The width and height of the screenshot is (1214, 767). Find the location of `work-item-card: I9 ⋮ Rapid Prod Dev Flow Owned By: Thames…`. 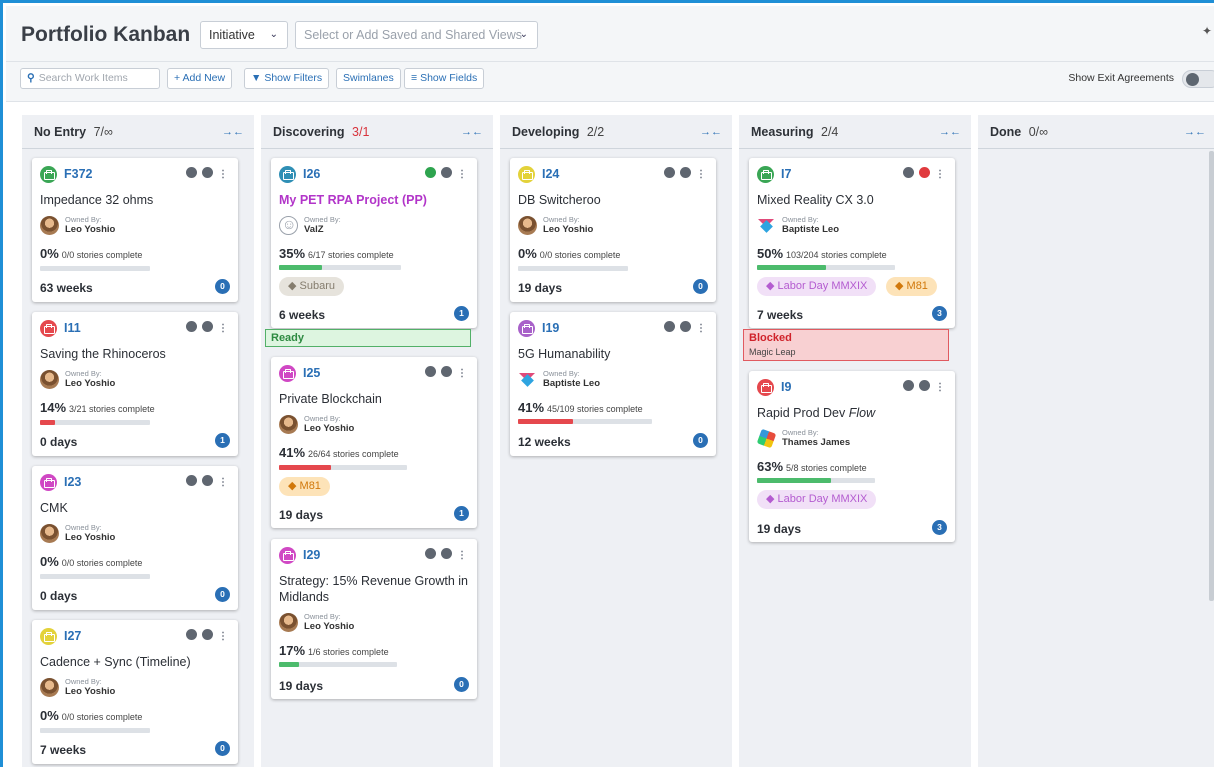

work-item-card: I9 ⋮ Rapid Prod Dev Flow Owned By: Thames… is located at coordinates (852, 456).